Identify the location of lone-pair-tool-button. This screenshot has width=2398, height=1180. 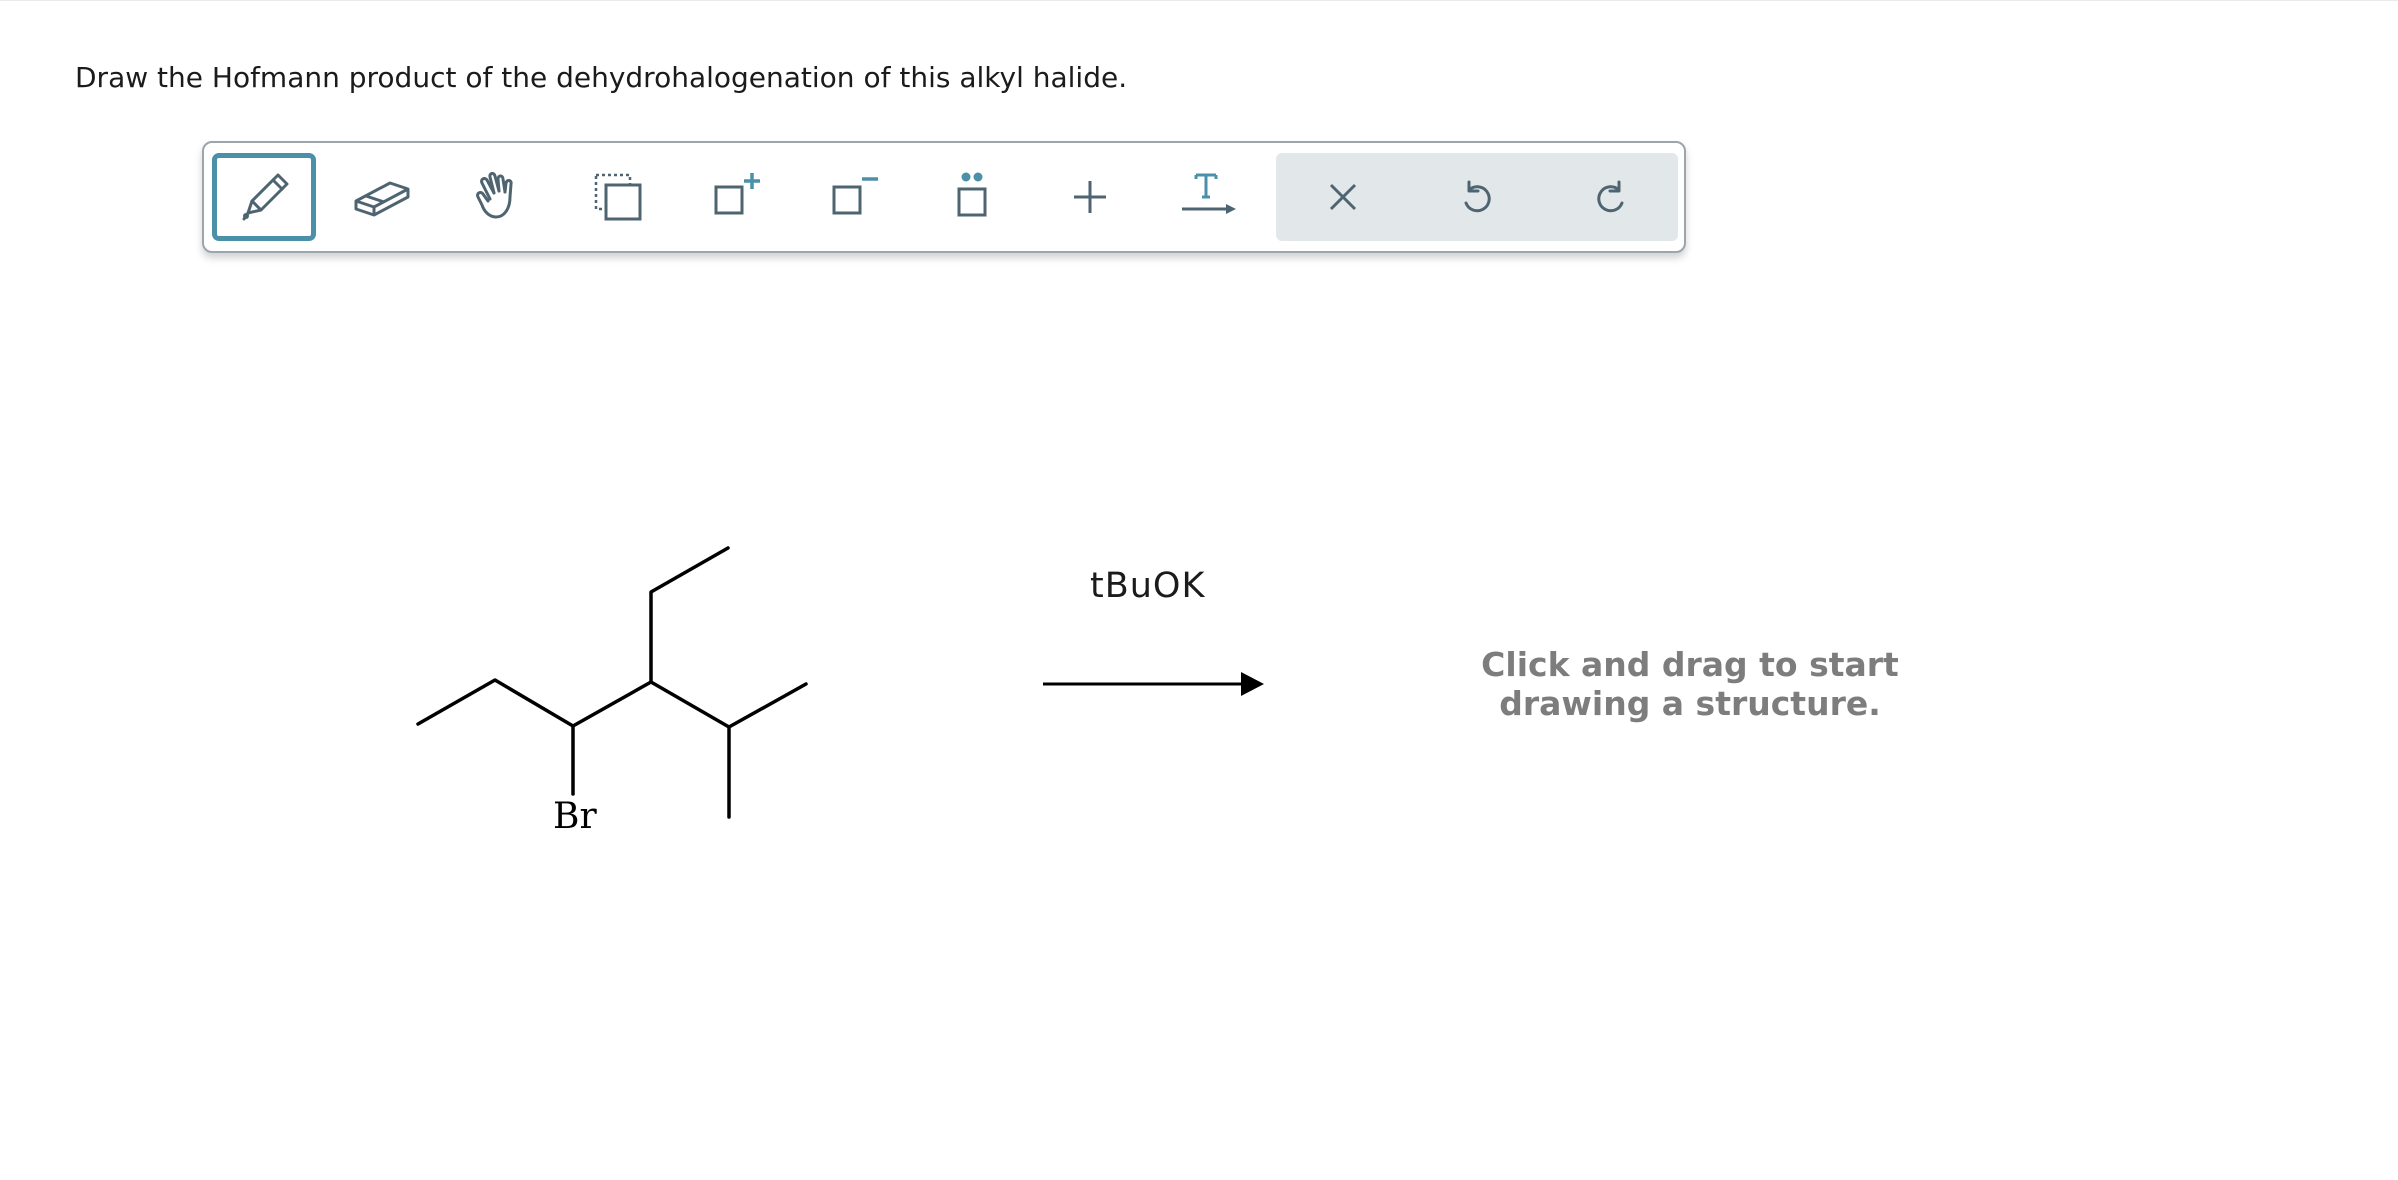
(972, 197).